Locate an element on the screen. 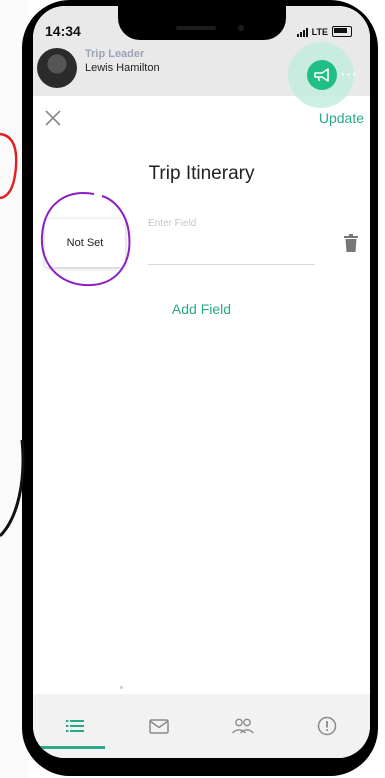 This screenshot has width=385, height=778. close-icon is located at coordinates (53, 118).